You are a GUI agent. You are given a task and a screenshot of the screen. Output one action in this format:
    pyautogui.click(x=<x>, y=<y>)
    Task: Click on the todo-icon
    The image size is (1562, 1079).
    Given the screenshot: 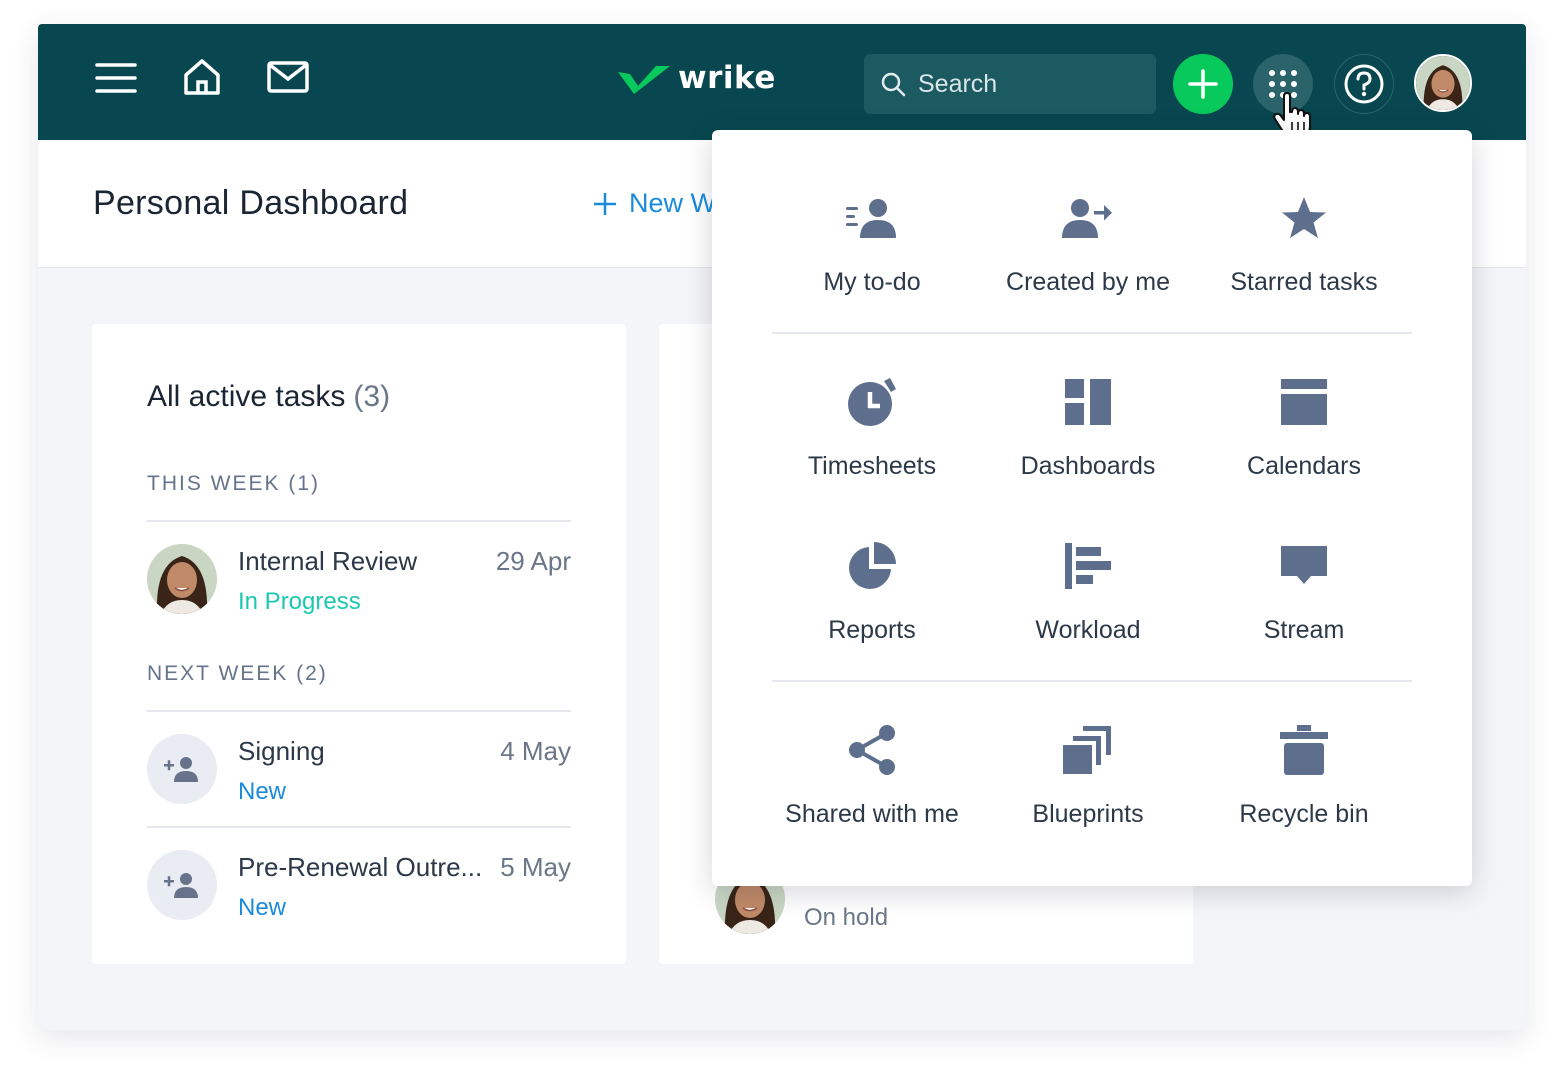 What is the action you would take?
    pyautogui.click(x=872, y=218)
    